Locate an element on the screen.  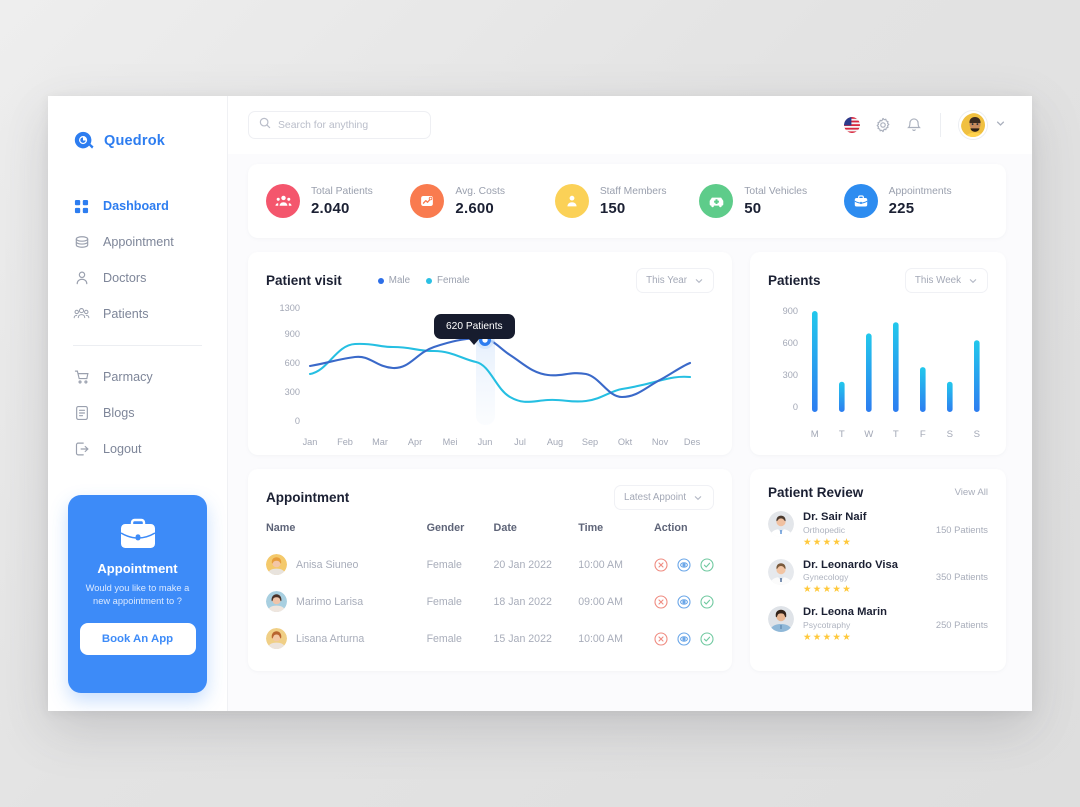
doctor-specialty: Gynecology is located at coordinates (826, 577).